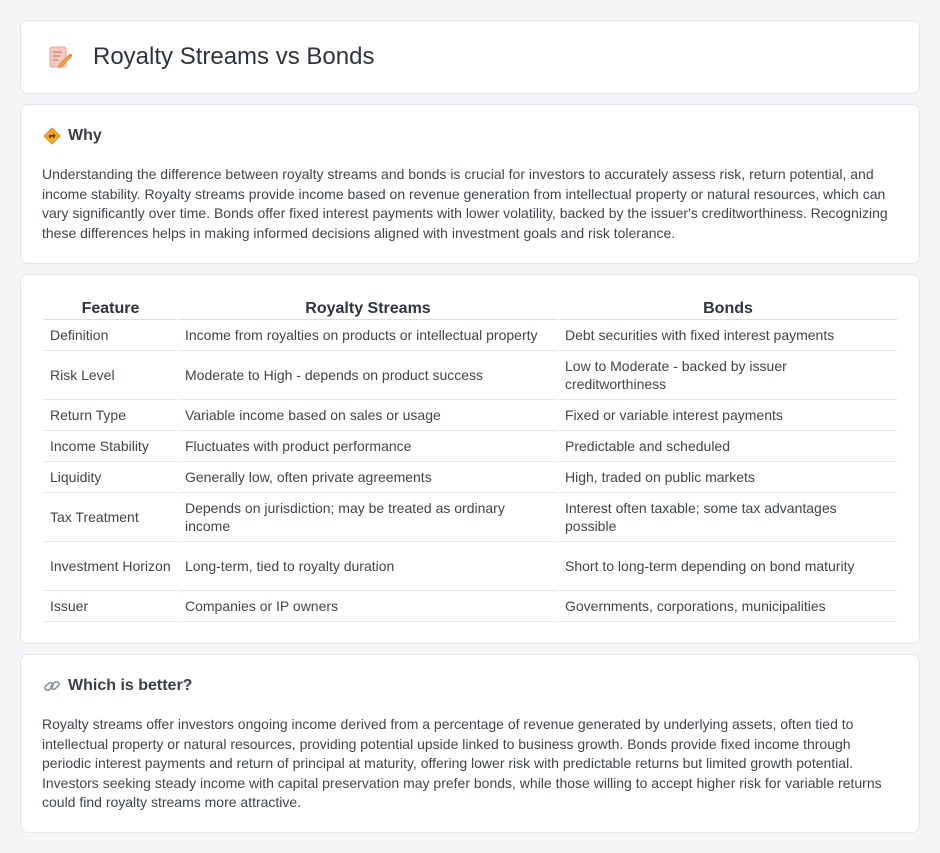 This screenshot has width=940, height=853. What do you see at coordinates (728, 309) in the screenshot?
I see `header-bonds: Bonds` at bounding box center [728, 309].